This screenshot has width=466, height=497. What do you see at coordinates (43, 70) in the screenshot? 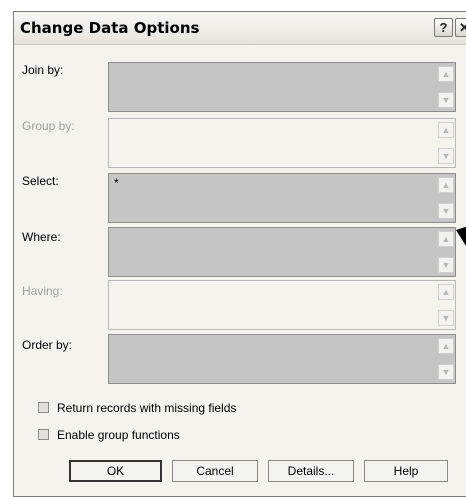
I see `join-by-label: Join by:` at bounding box center [43, 70].